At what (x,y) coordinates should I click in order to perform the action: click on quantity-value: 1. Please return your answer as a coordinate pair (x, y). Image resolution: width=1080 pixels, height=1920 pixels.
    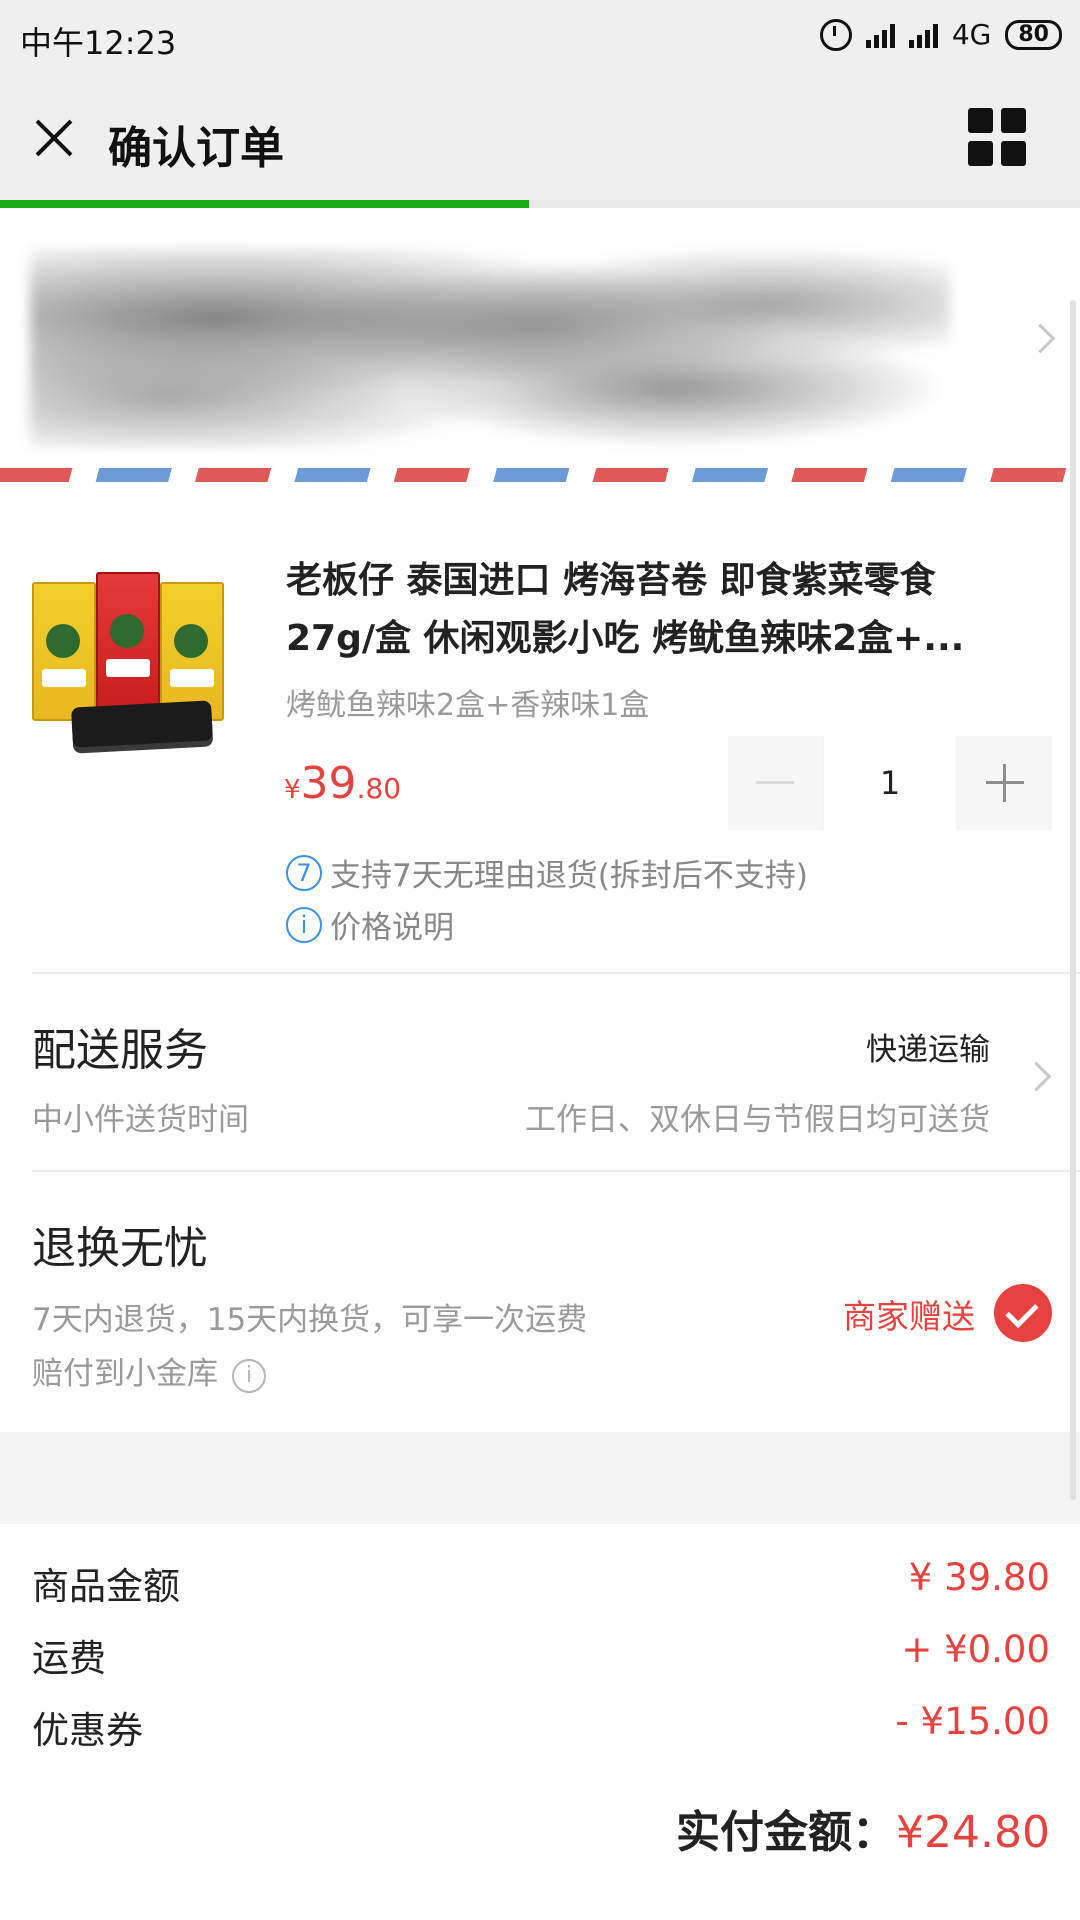
    Looking at the image, I should click on (890, 783).